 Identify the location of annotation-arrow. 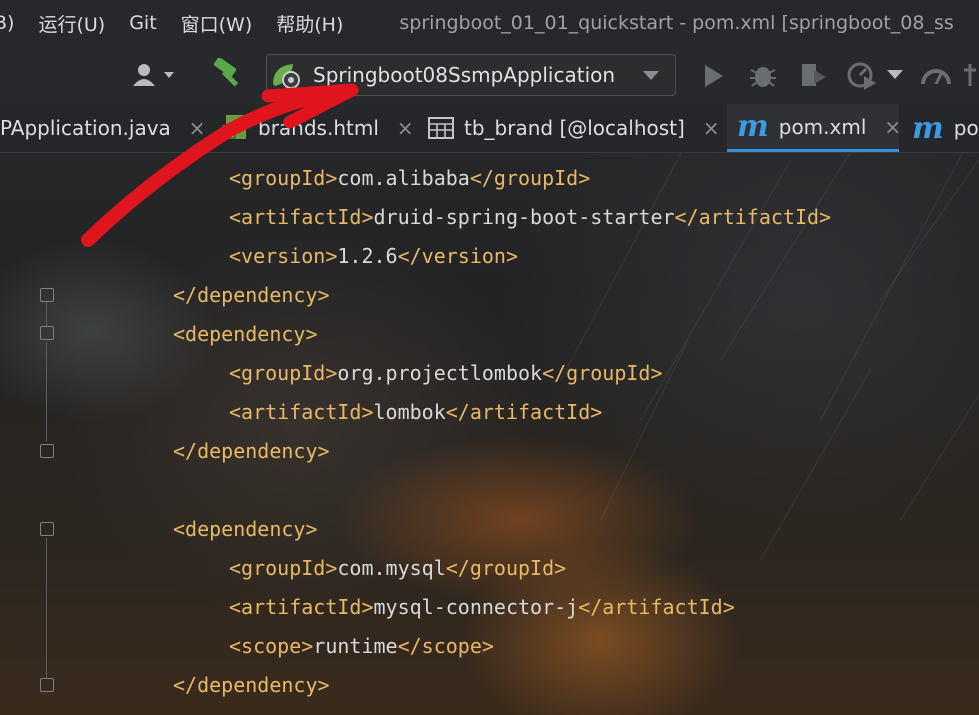
(220, 165).